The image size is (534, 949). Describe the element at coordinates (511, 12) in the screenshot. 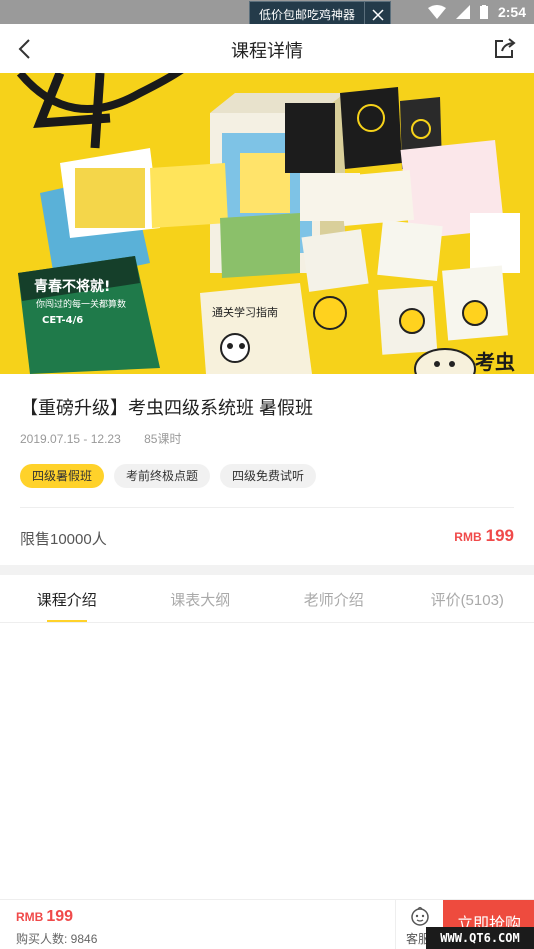

I see `status-time: 2:54` at that location.